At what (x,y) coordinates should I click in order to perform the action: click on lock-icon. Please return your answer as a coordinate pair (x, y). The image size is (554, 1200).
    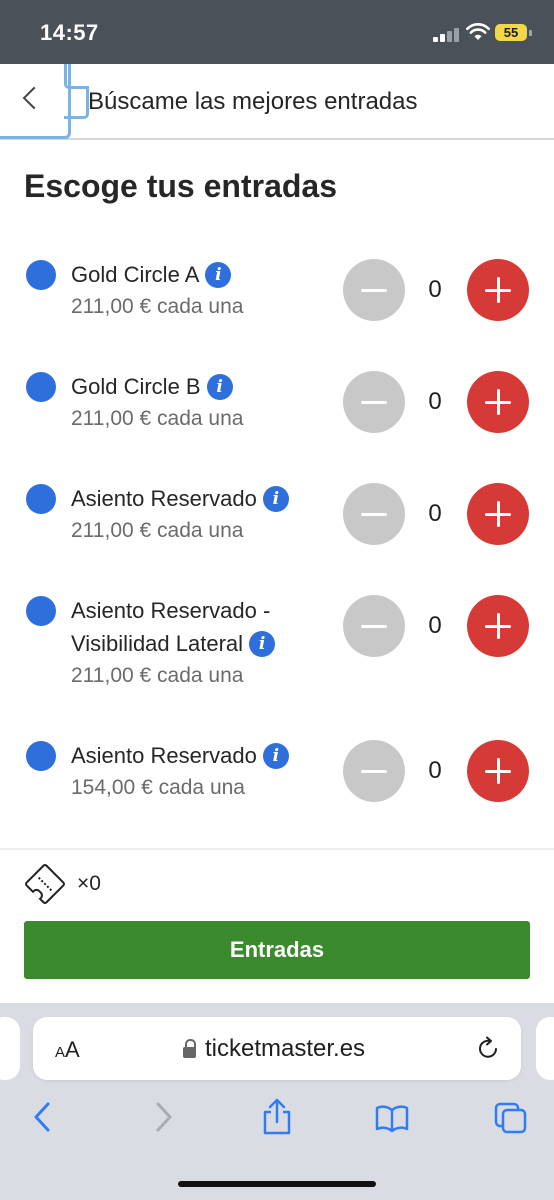
    Looking at the image, I should click on (189, 1048).